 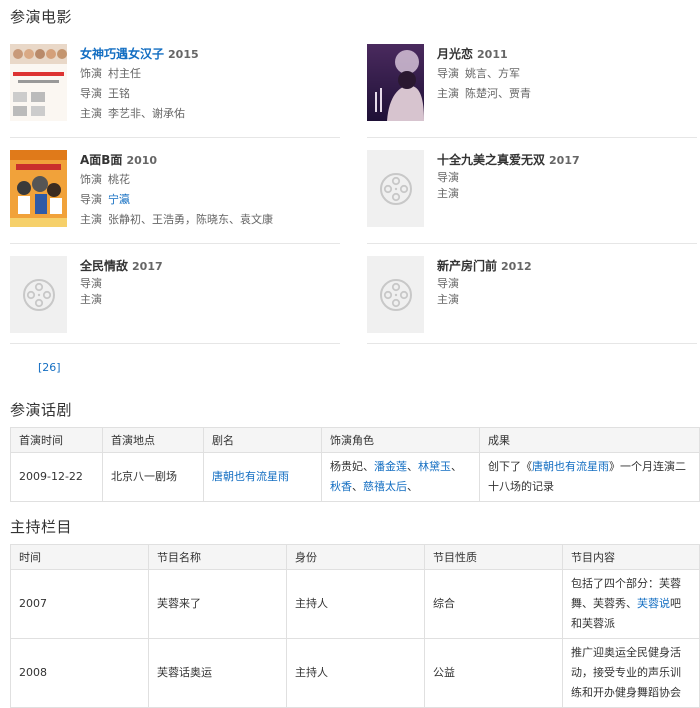 I want to click on content-link: 芙蓉说, so click(x=653, y=603).